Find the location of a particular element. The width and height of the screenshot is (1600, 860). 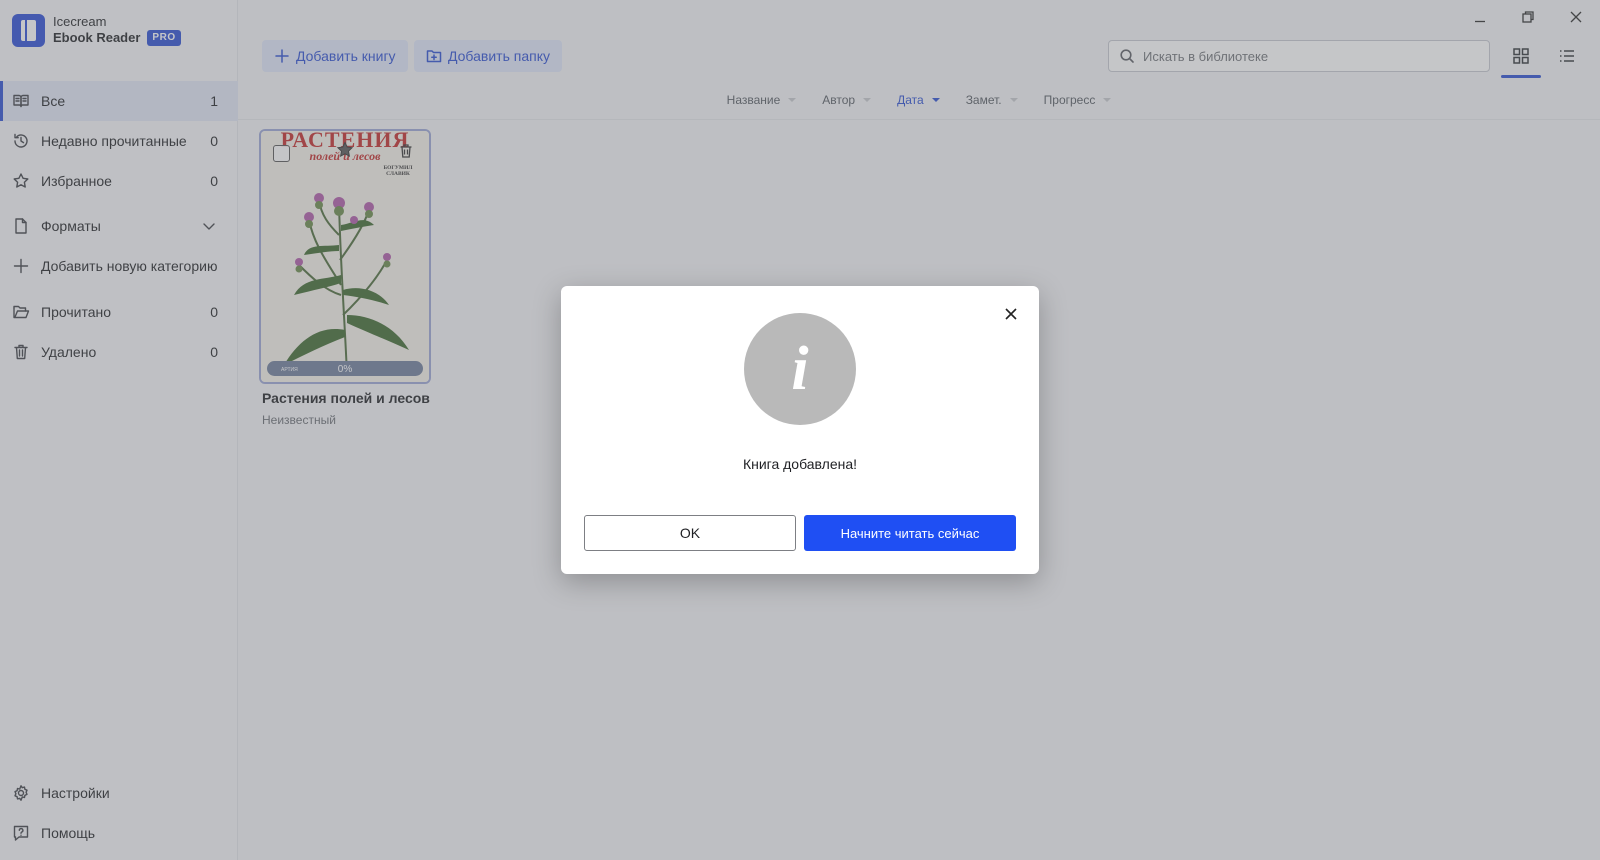

dialog-message: Книга добавлена! is located at coordinates (800, 464).